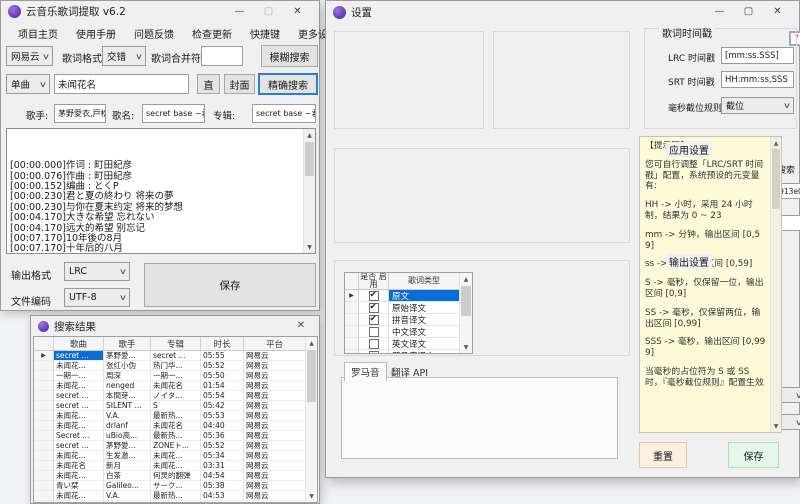  What do you see at coordinates (265, 32) in the screenshot?
I see `menu-item: 快捷键` at bounding box center [265, 32].